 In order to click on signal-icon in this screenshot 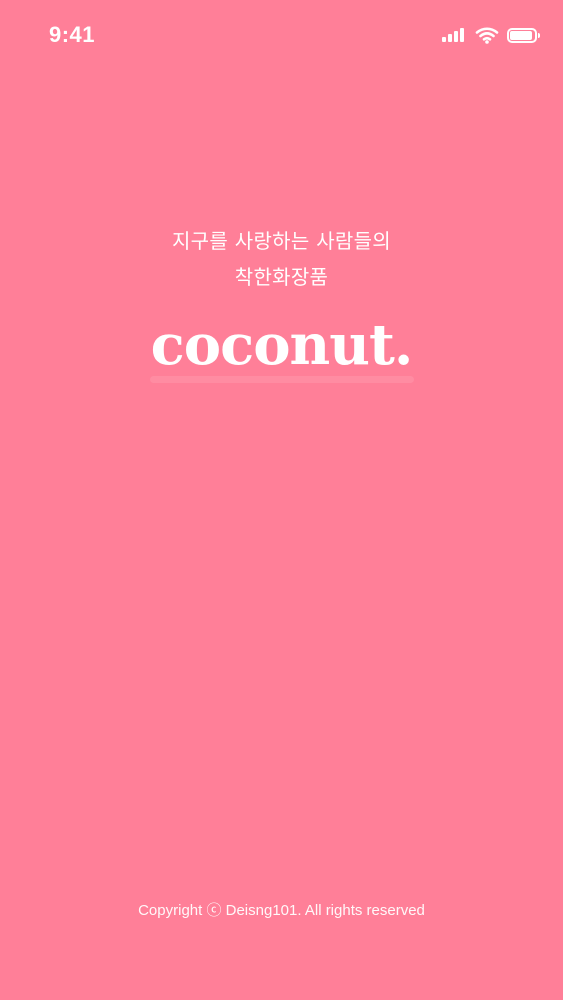, I will do `click(455, 35)`.